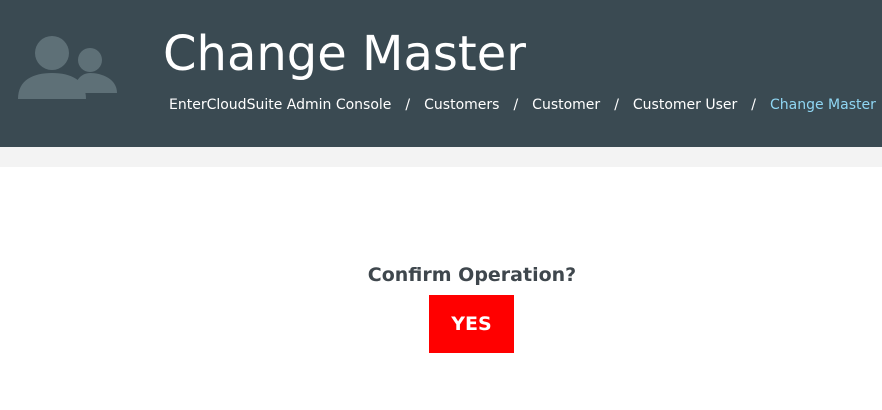 This screenshot has height=410, width=882. I want to click on yes-button: YES, so click(471, 324).